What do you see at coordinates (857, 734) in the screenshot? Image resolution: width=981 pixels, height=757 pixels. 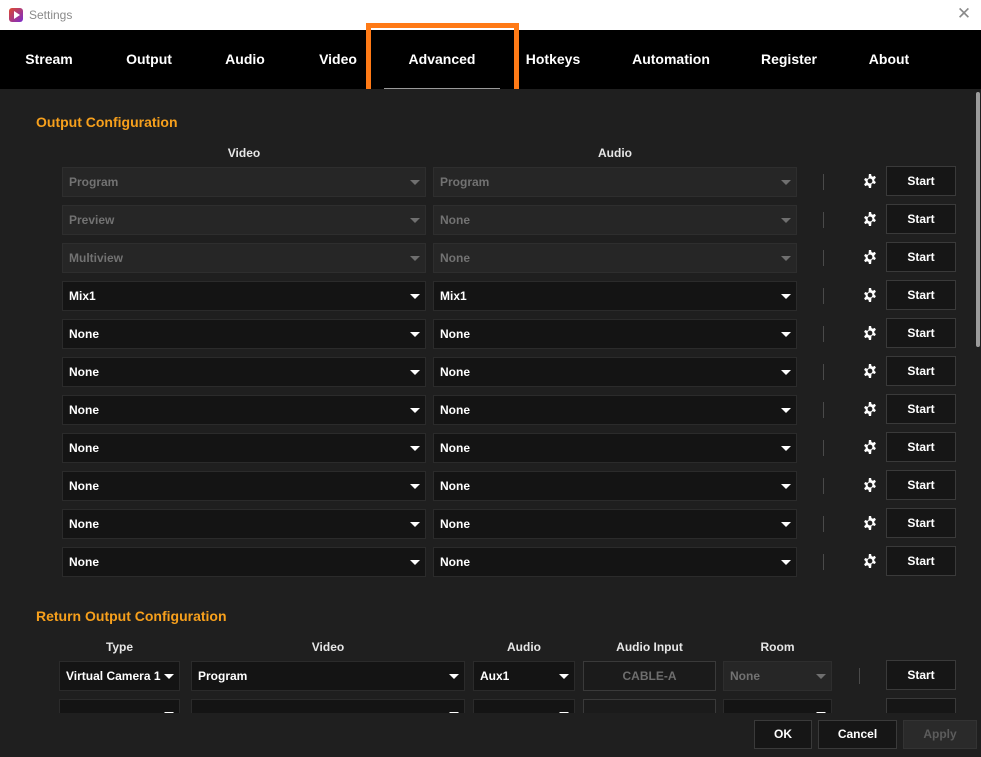 I see `cancel-button: Cancel` at bounding box center [857, 734].